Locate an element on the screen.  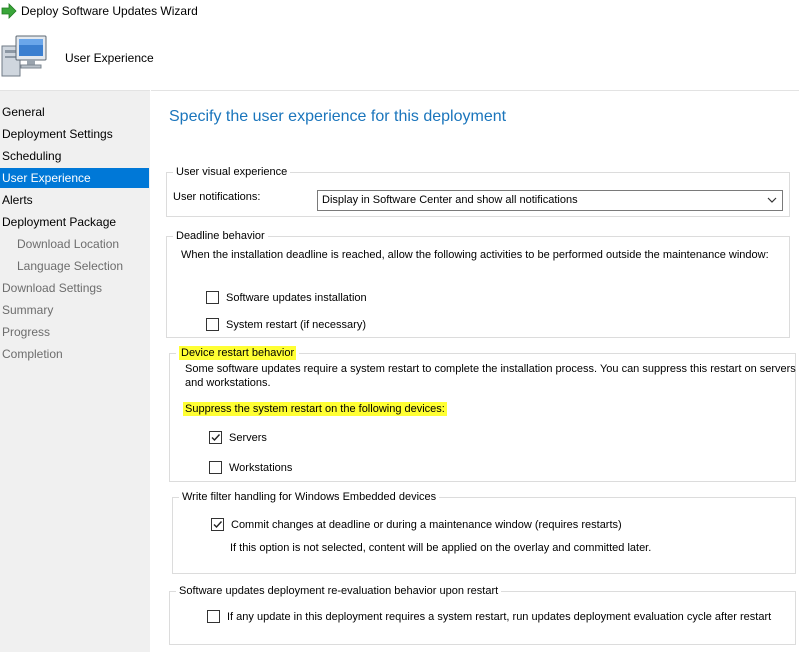
page-title: User Experience is located at coordinates (109, 58).